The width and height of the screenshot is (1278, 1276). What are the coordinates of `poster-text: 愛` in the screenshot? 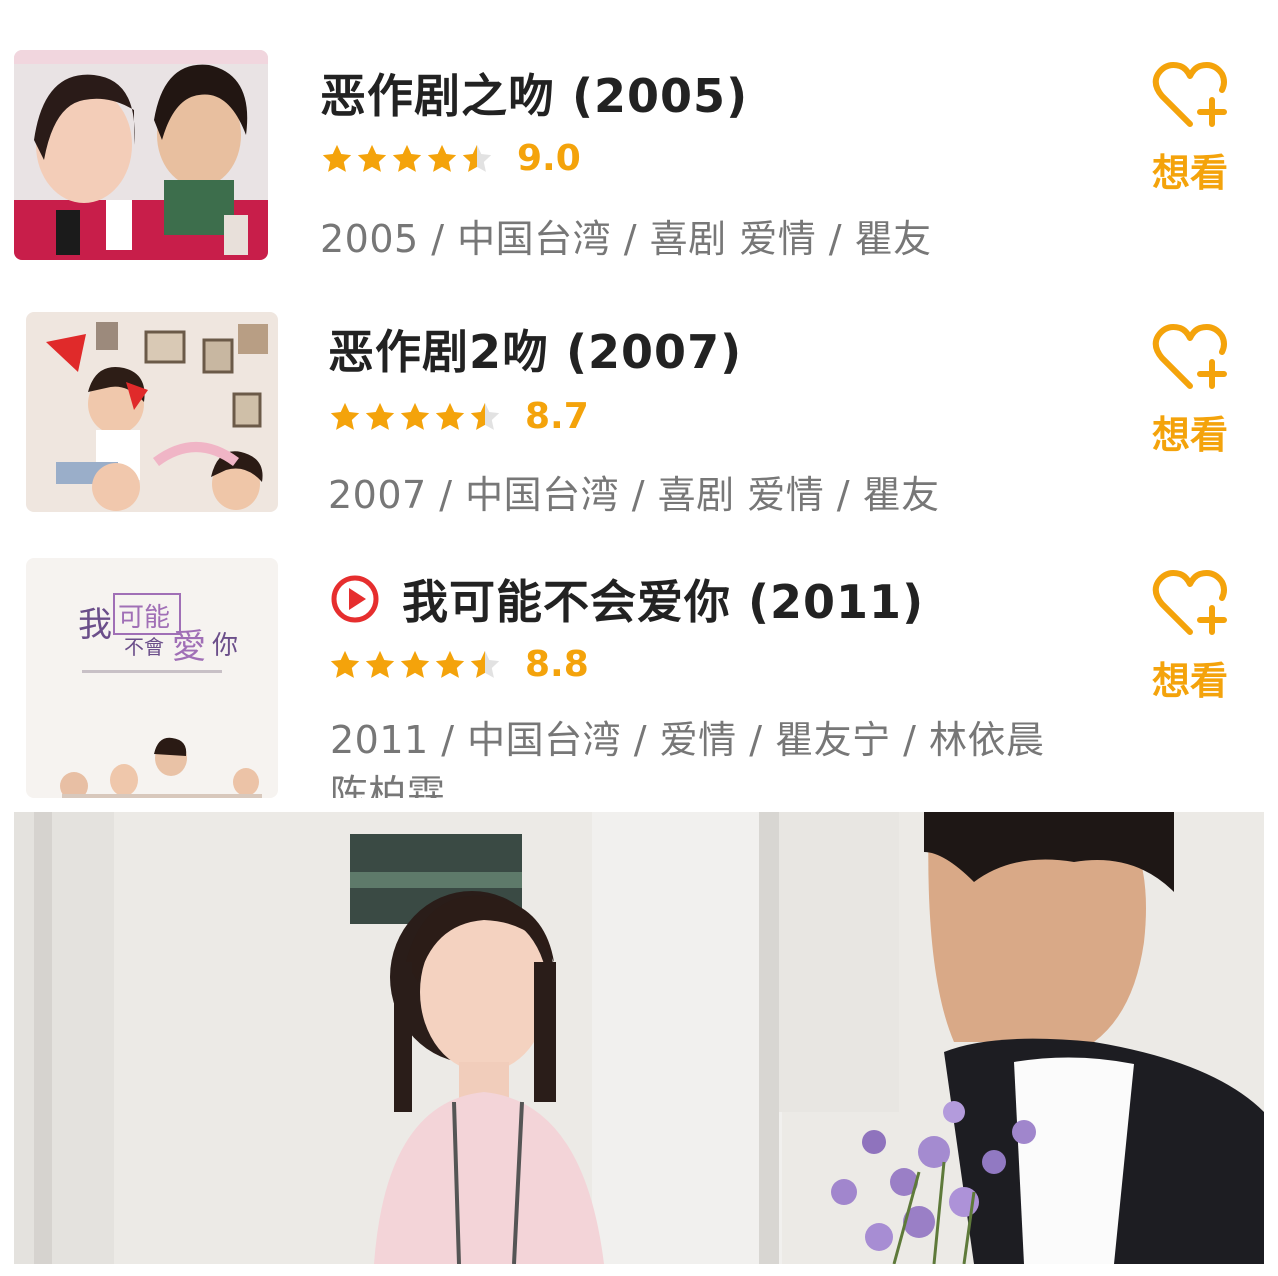 It's located at (189, 647).